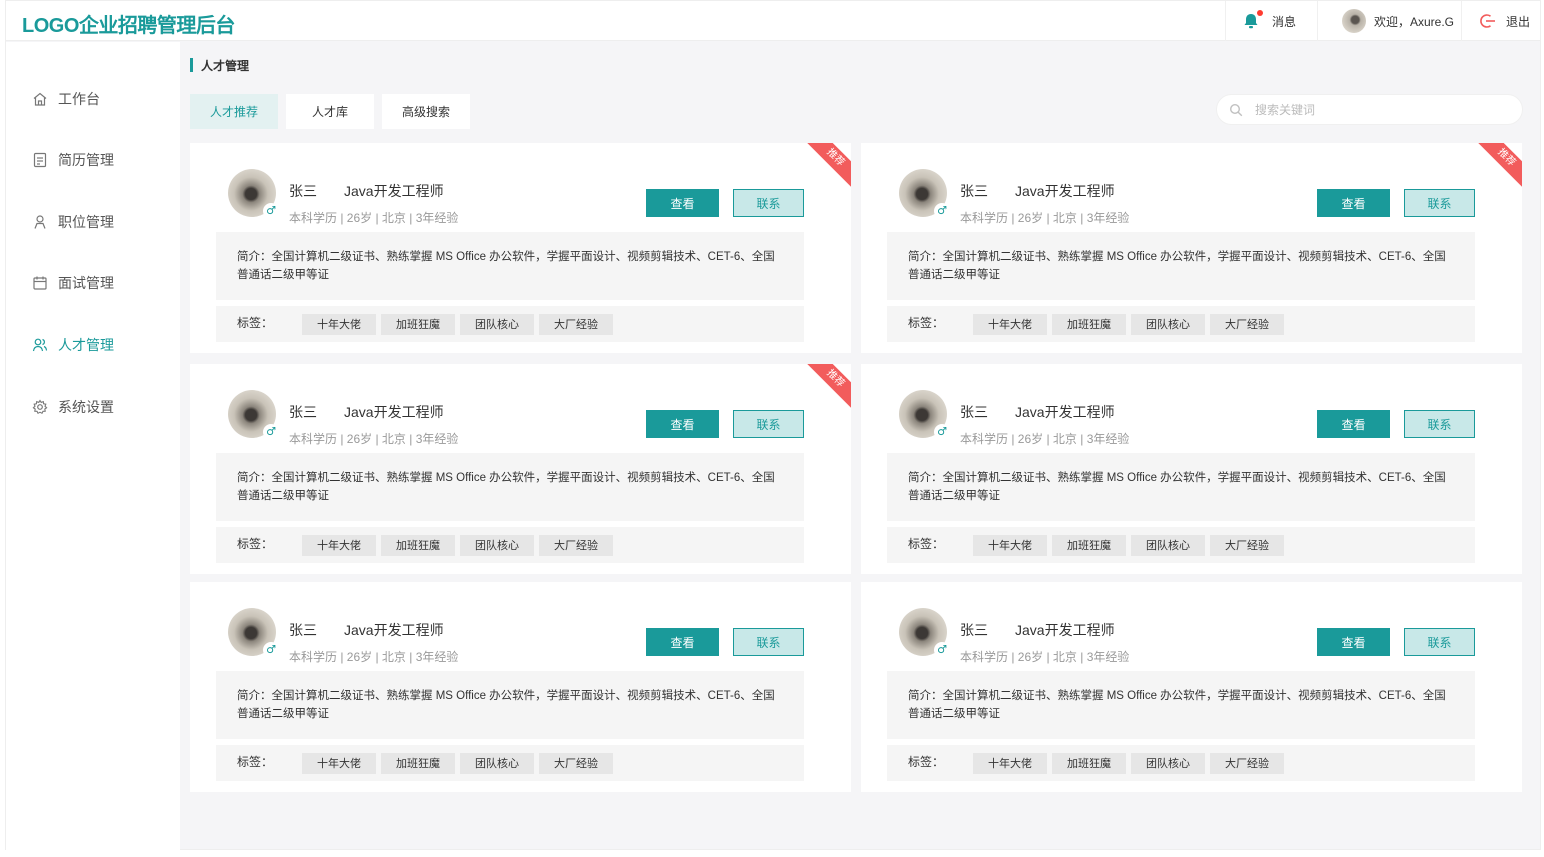 This screenshot has height=857, width=1544. What do you see at coordinates (1252, 20) in the screenshot?
I see `bell-icon` at bounding box center [1252, 20].